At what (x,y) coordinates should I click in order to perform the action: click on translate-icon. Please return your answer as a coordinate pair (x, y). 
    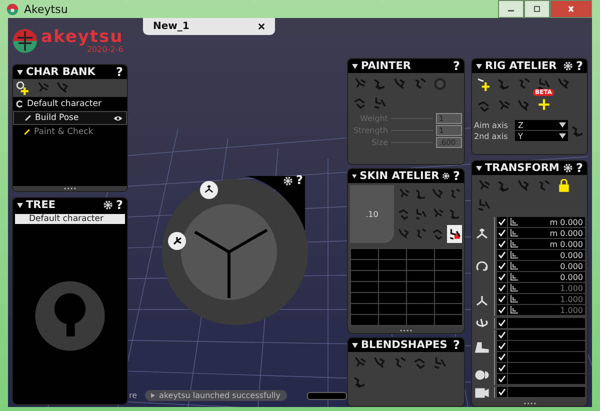
    Looking at the image, I should click on (482, 233).